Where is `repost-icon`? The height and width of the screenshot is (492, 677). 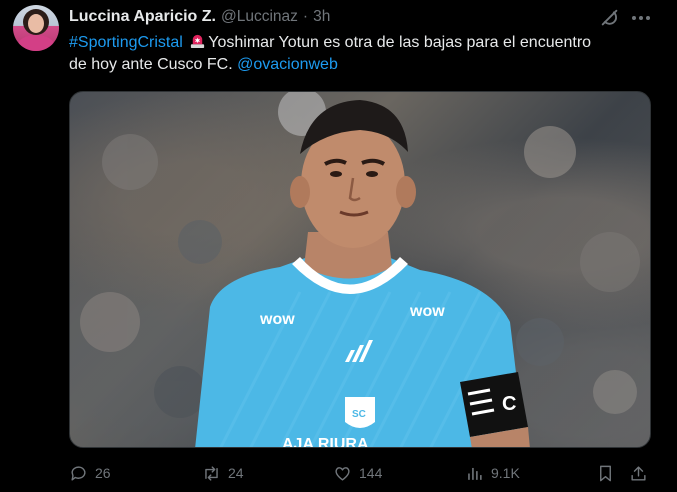
repost-icon is located at coordinates (211, 473).